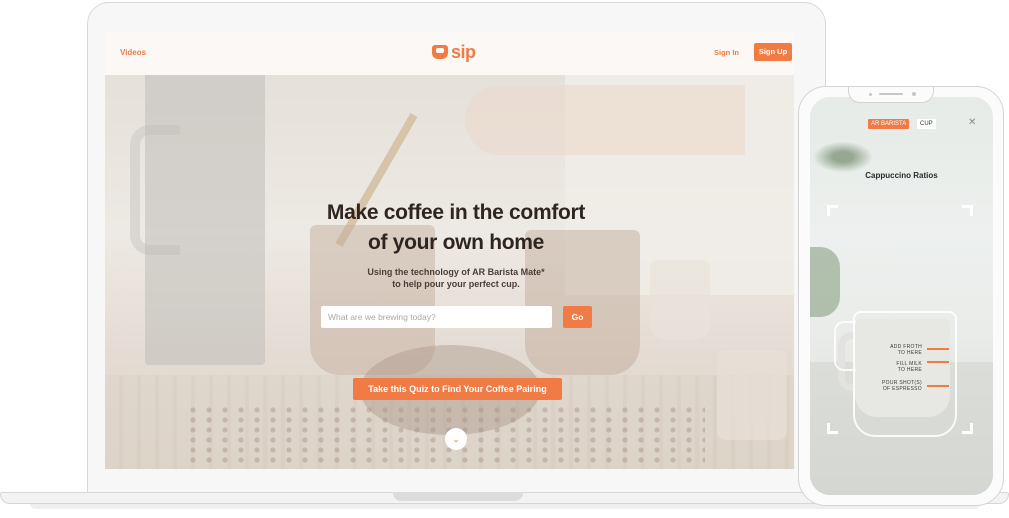 The height and width of the screenshot is (518, 1009). What do you see at coordinates (832, 428) in the screenshot?
I see `frame-corner-bottom-left` at bounding box center [832, 428].